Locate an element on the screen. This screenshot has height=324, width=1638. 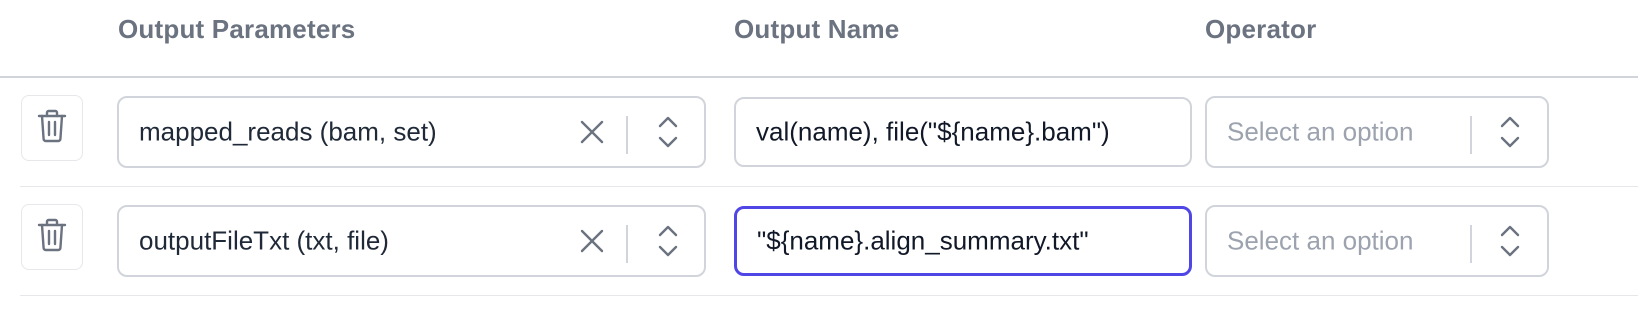
output-parameter-select: outputFileTxt (txt, file) is located at coordinates (411, 241).